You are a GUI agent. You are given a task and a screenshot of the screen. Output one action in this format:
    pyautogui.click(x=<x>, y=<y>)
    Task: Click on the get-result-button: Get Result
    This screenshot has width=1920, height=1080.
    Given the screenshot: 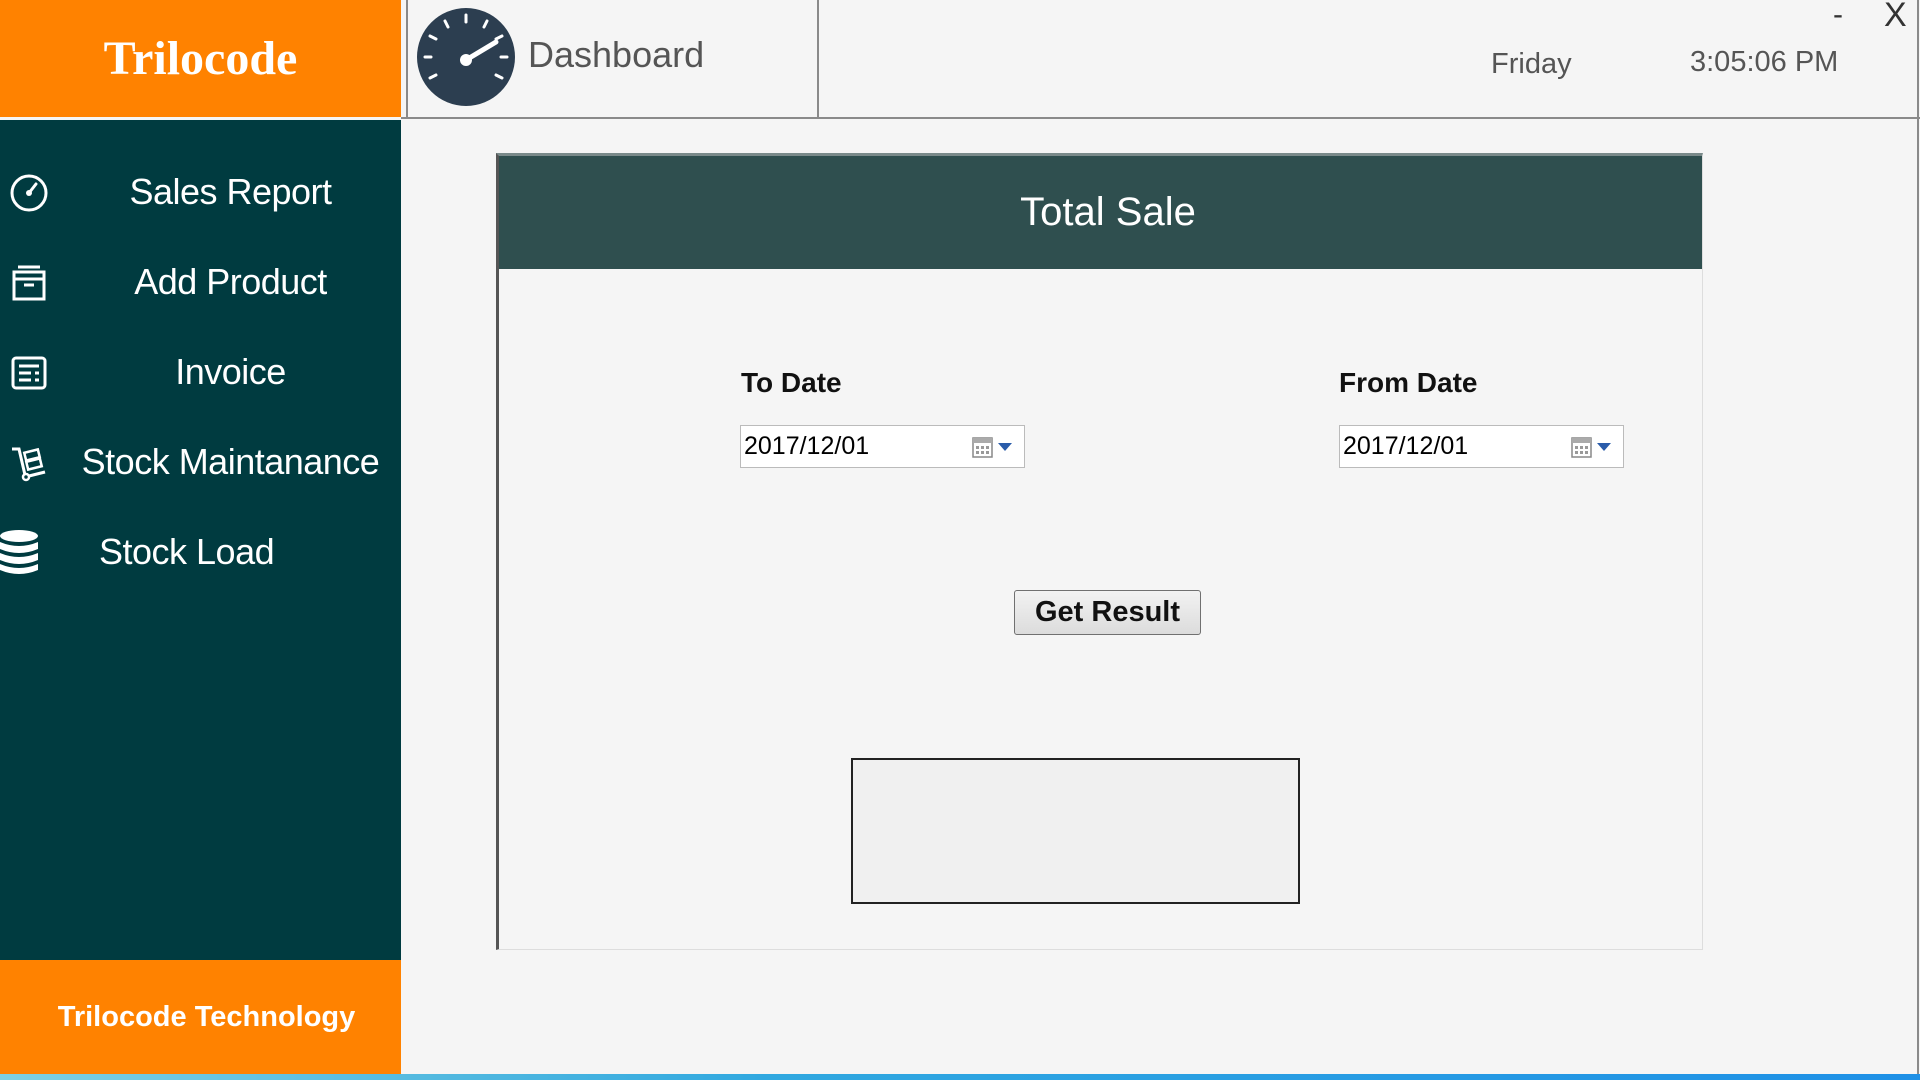 What is the action you would take?
    pyautogui.click(x=1107, y=612)
    